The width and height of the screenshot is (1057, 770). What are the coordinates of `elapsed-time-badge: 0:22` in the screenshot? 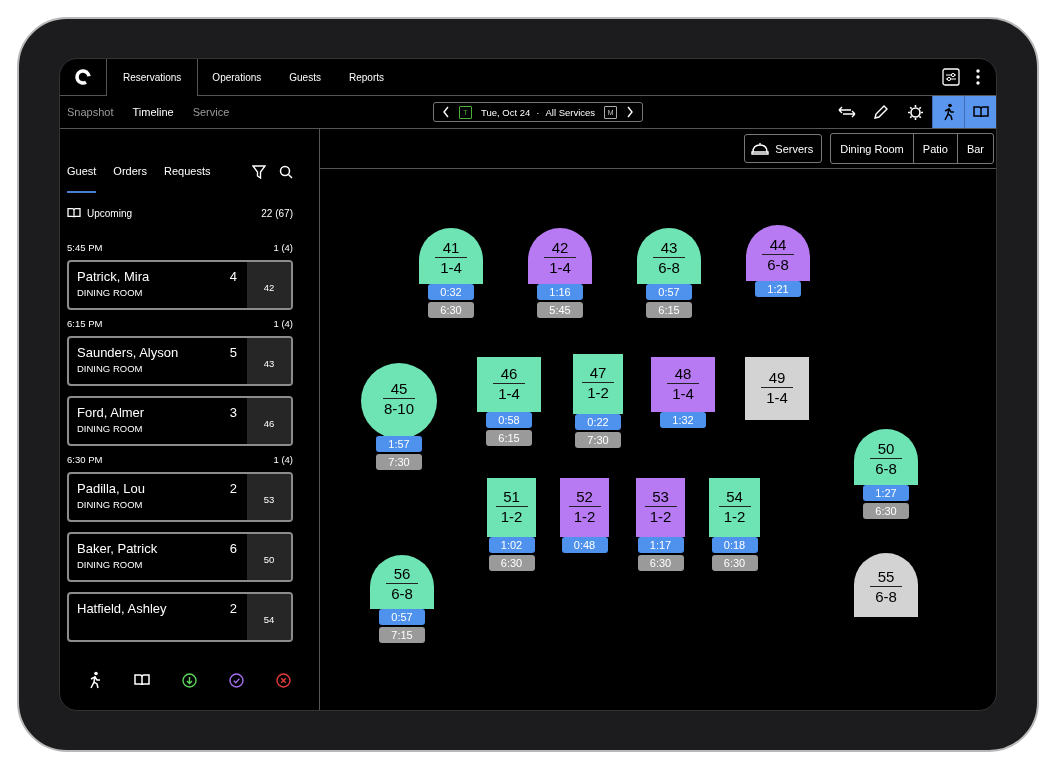 It's located at (598, 422).